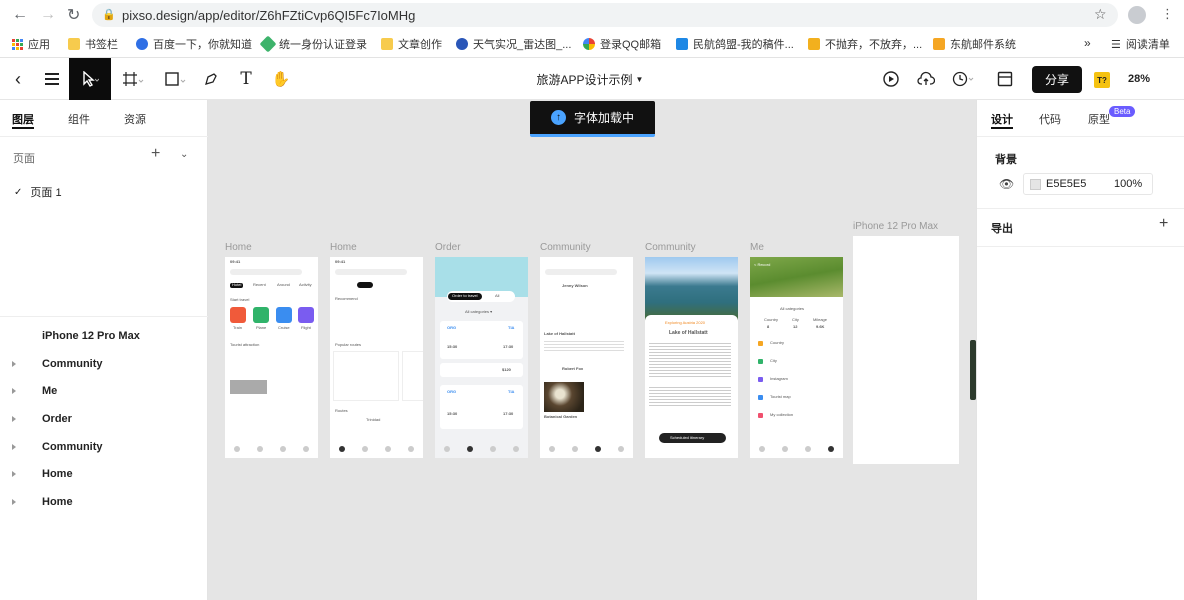 This screenshot has height=600, width=1184. What do you see at coordinates (1006, 184) in the screenshot?
I see `eye-icon: 👁` at bounding box center [1006, 184].